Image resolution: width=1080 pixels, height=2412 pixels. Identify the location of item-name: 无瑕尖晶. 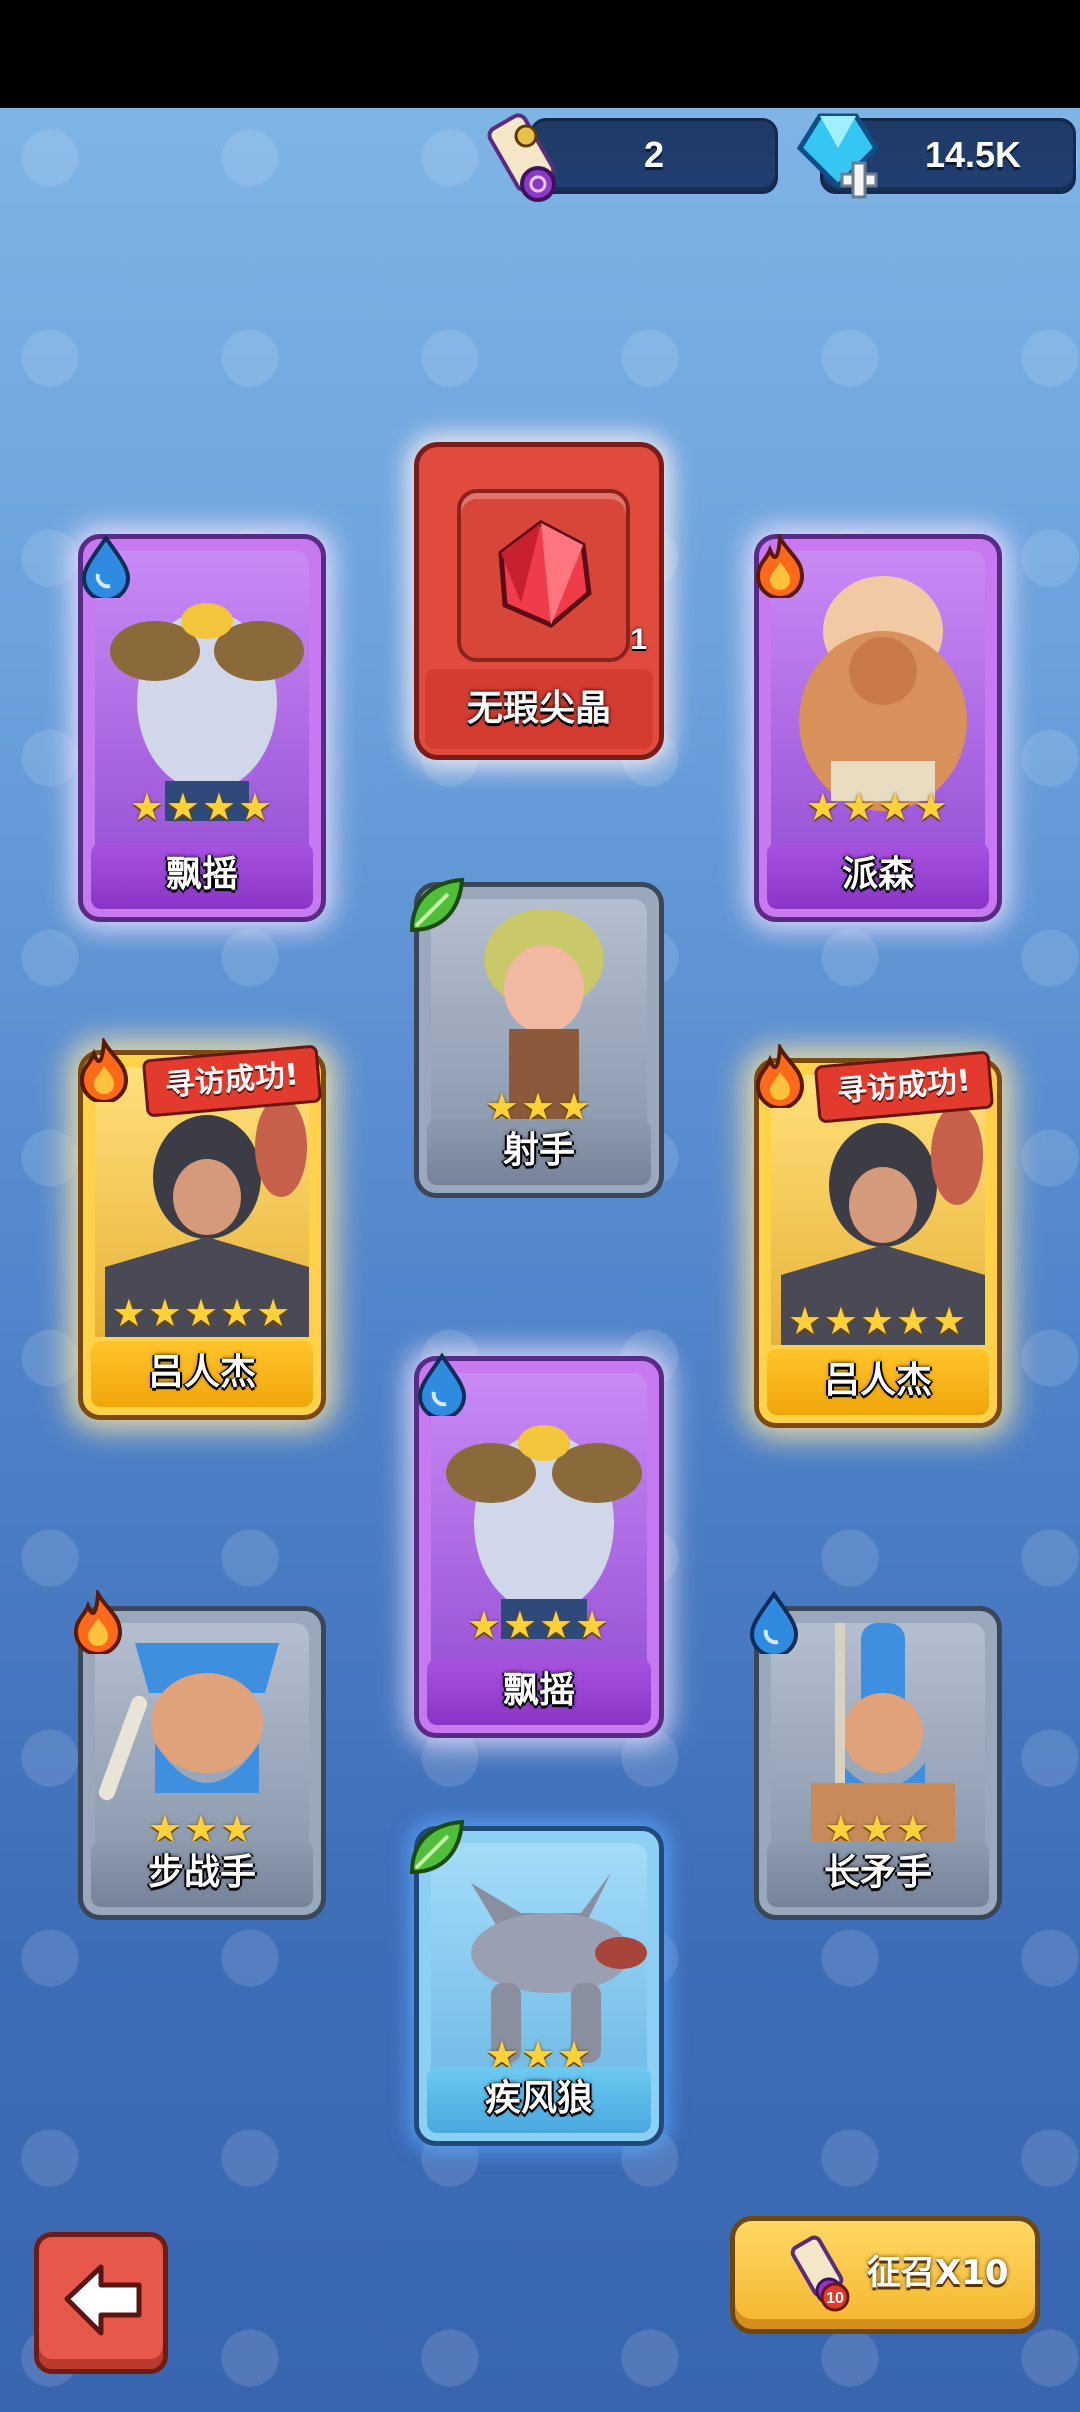
(539, 709).